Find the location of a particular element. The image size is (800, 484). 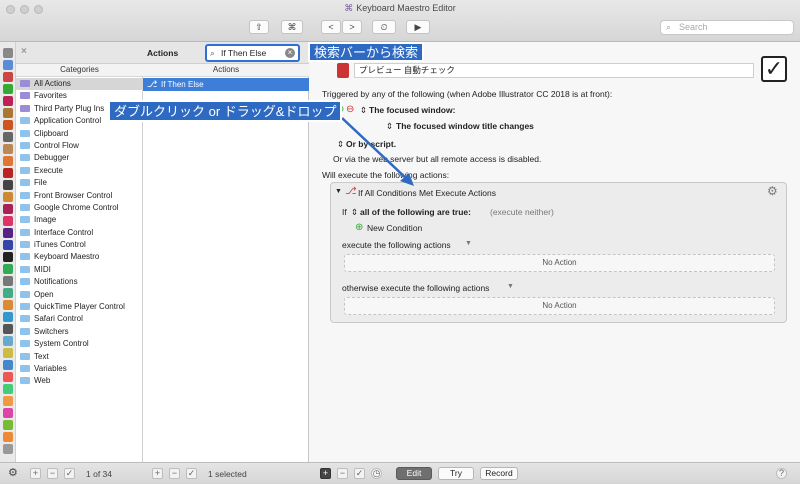

trigger-detail-chevron-icon: ⇕ is located at coordinates (389, 126).